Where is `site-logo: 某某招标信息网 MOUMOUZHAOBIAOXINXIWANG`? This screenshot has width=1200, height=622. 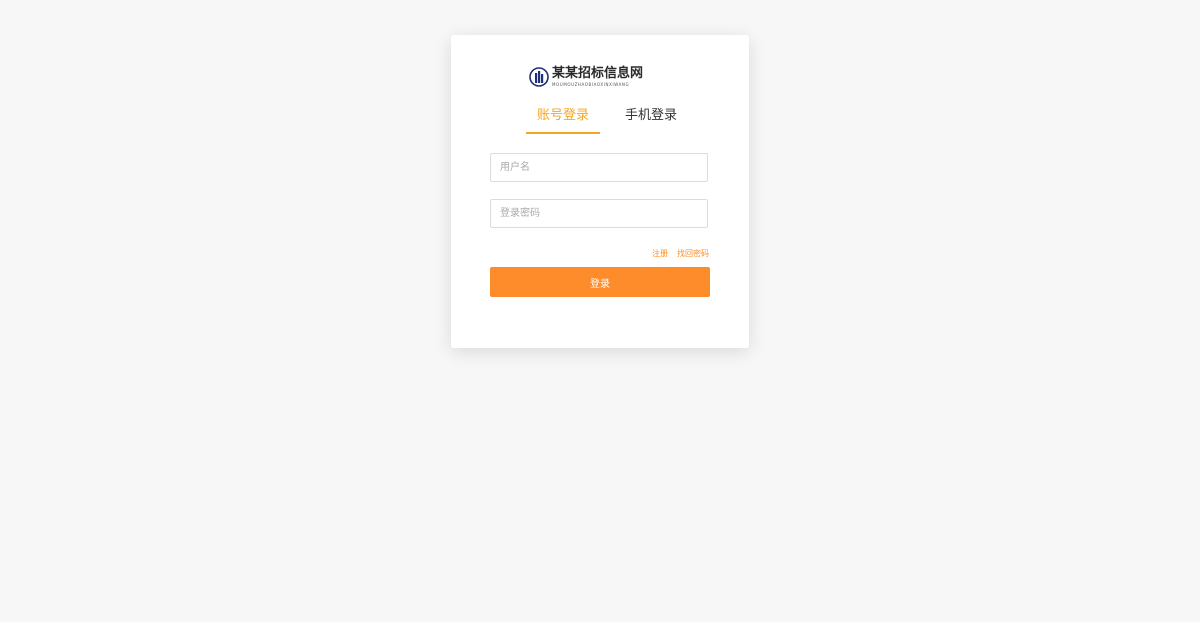 site-logo: 某某招标信息网 MOUMOUZHAOBIAOXINXIWANG is located at coordinates (586, 76).